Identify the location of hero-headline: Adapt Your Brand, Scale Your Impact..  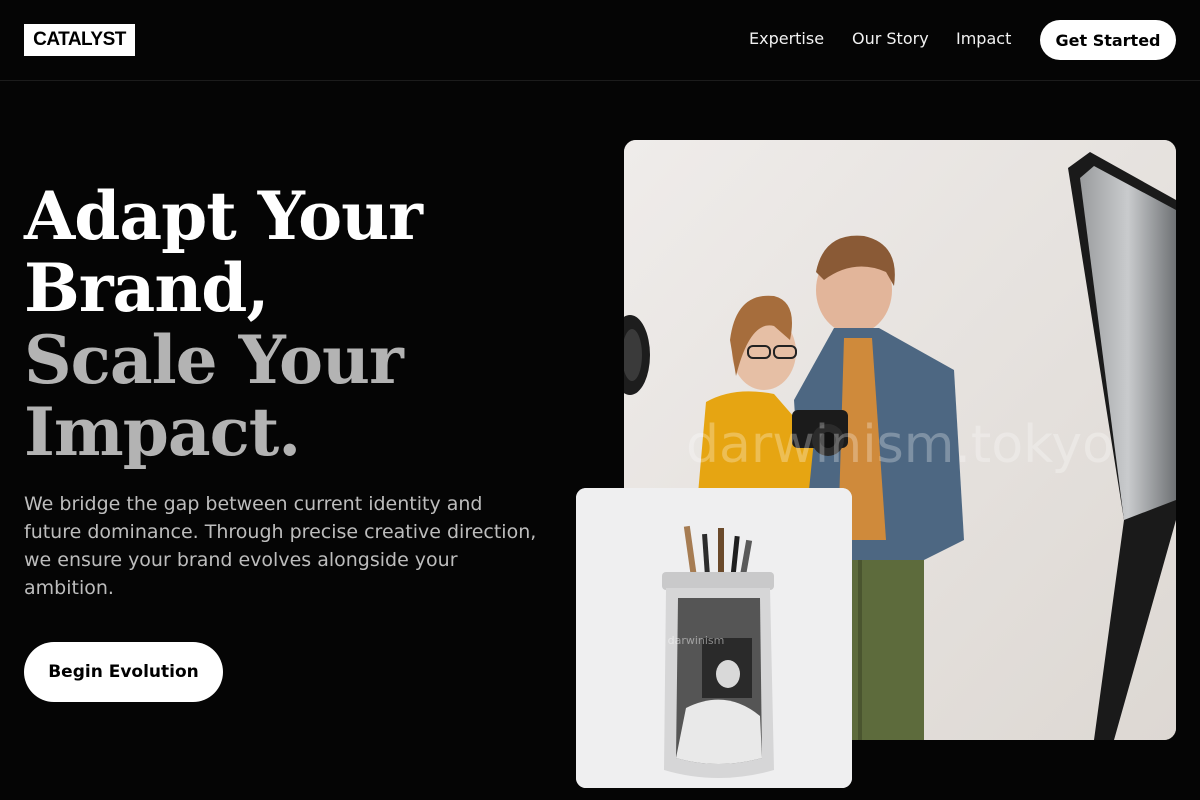
(223, 324).